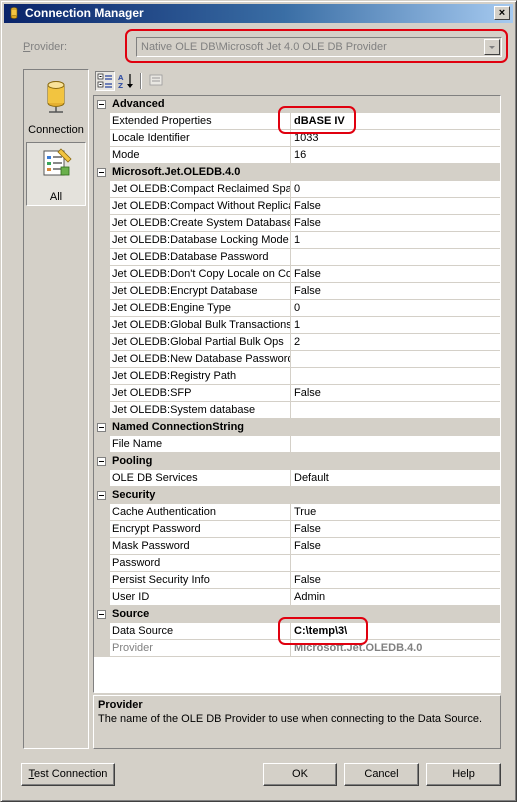  I want to click on property-row: Jet OLEDB:System database, so click(297, 410).